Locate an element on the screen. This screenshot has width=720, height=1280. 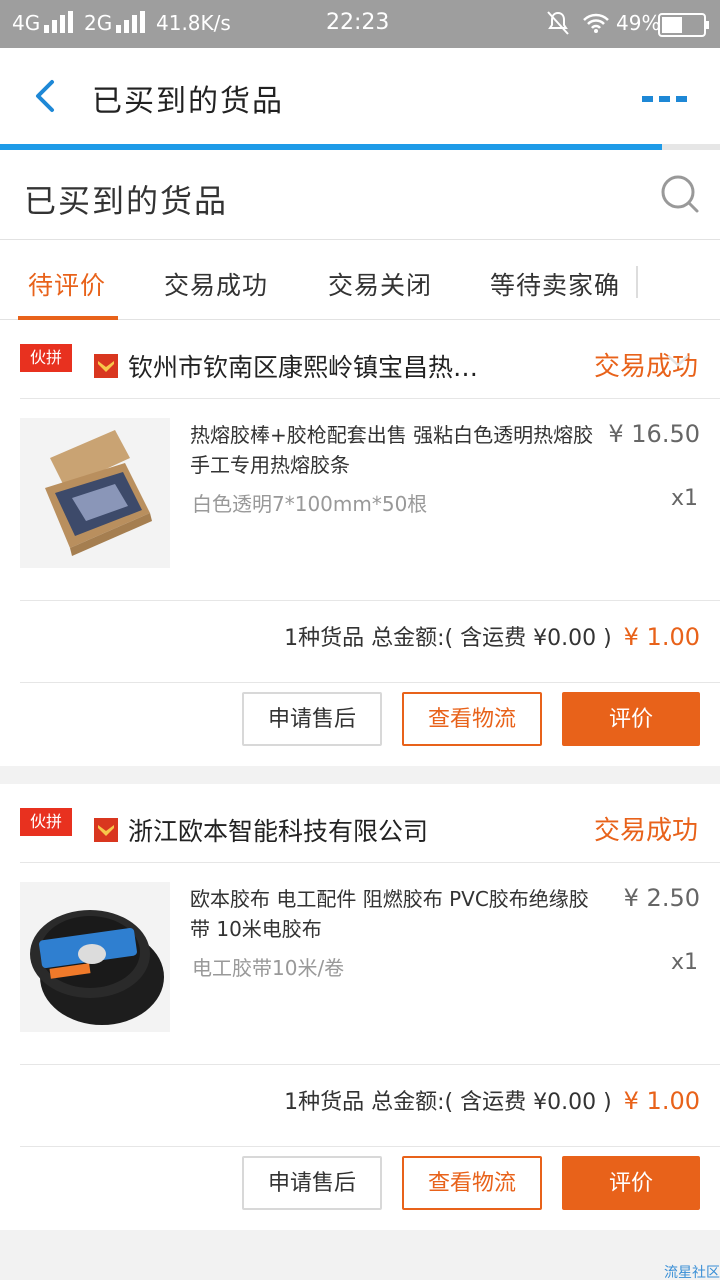
mute-icon is located at coordinates (558, 25).